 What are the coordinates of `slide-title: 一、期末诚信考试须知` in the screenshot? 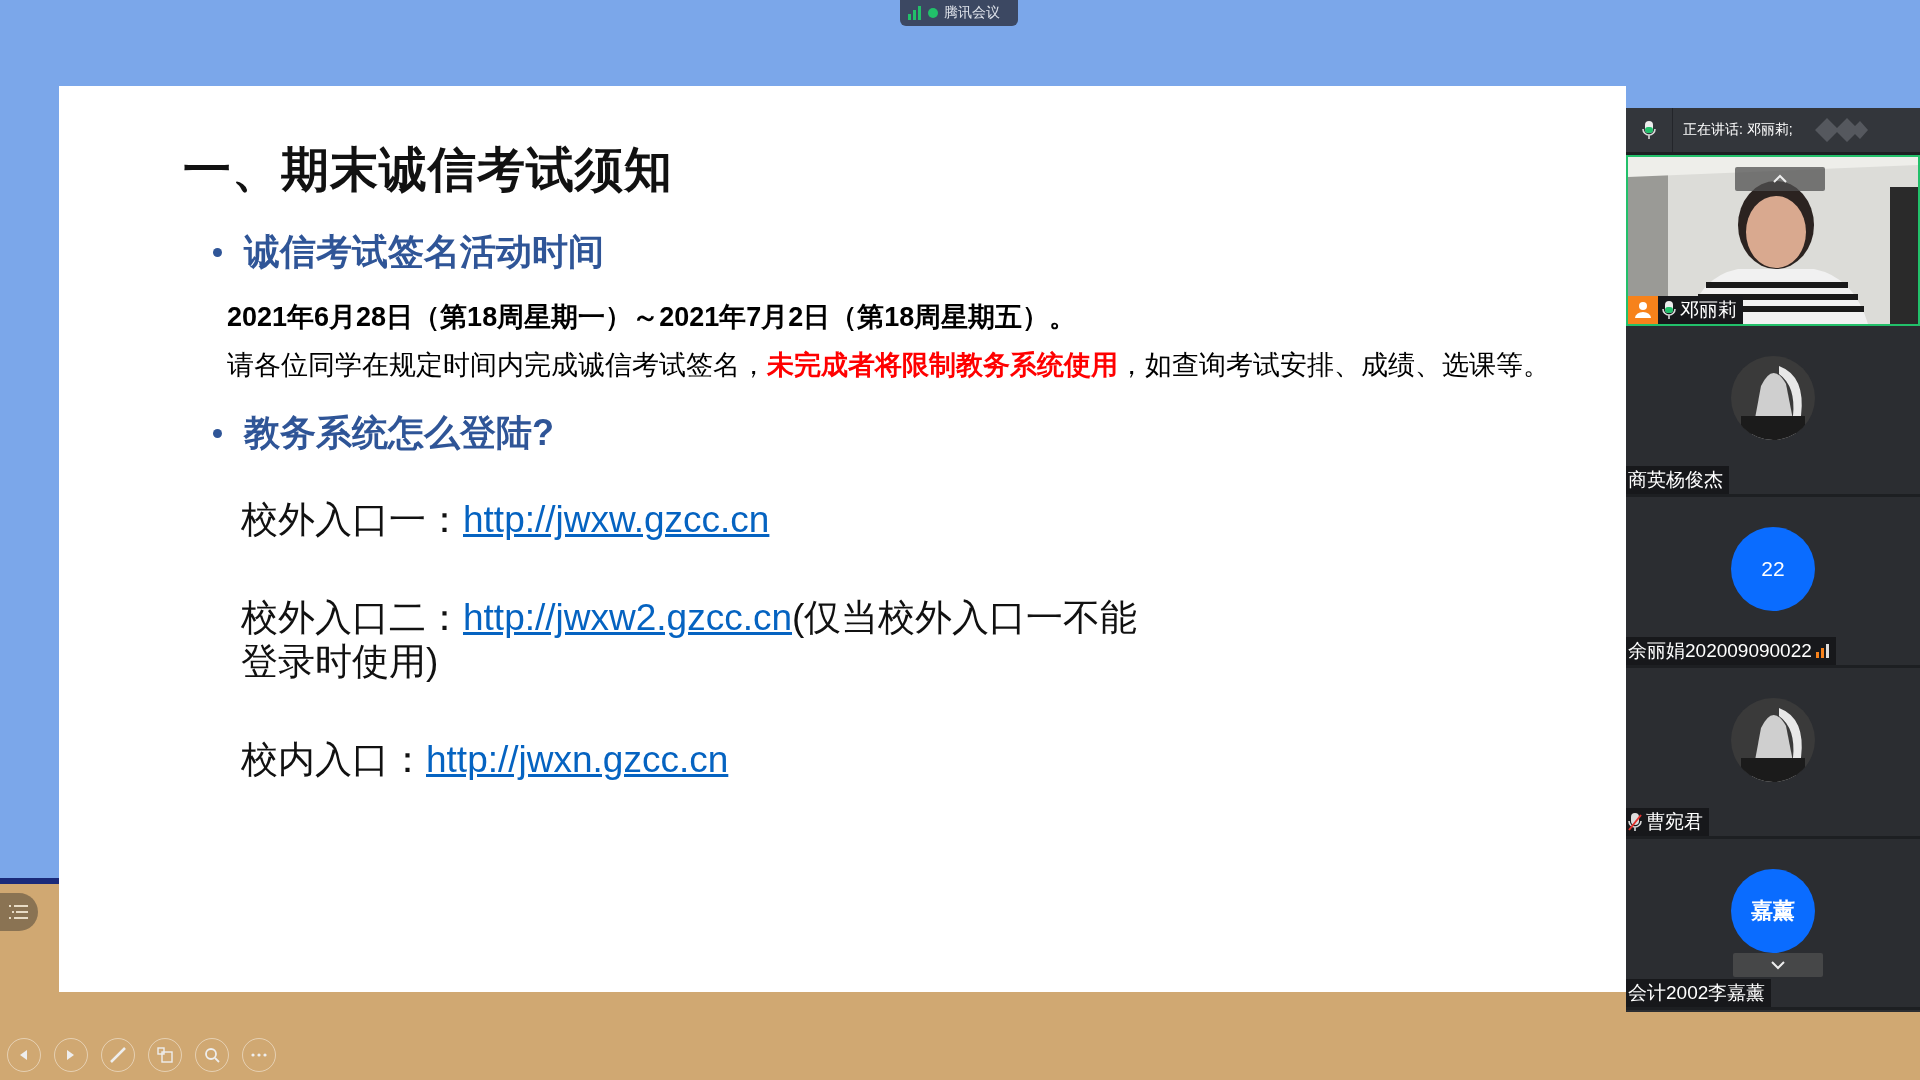 It's located at (428, 170).